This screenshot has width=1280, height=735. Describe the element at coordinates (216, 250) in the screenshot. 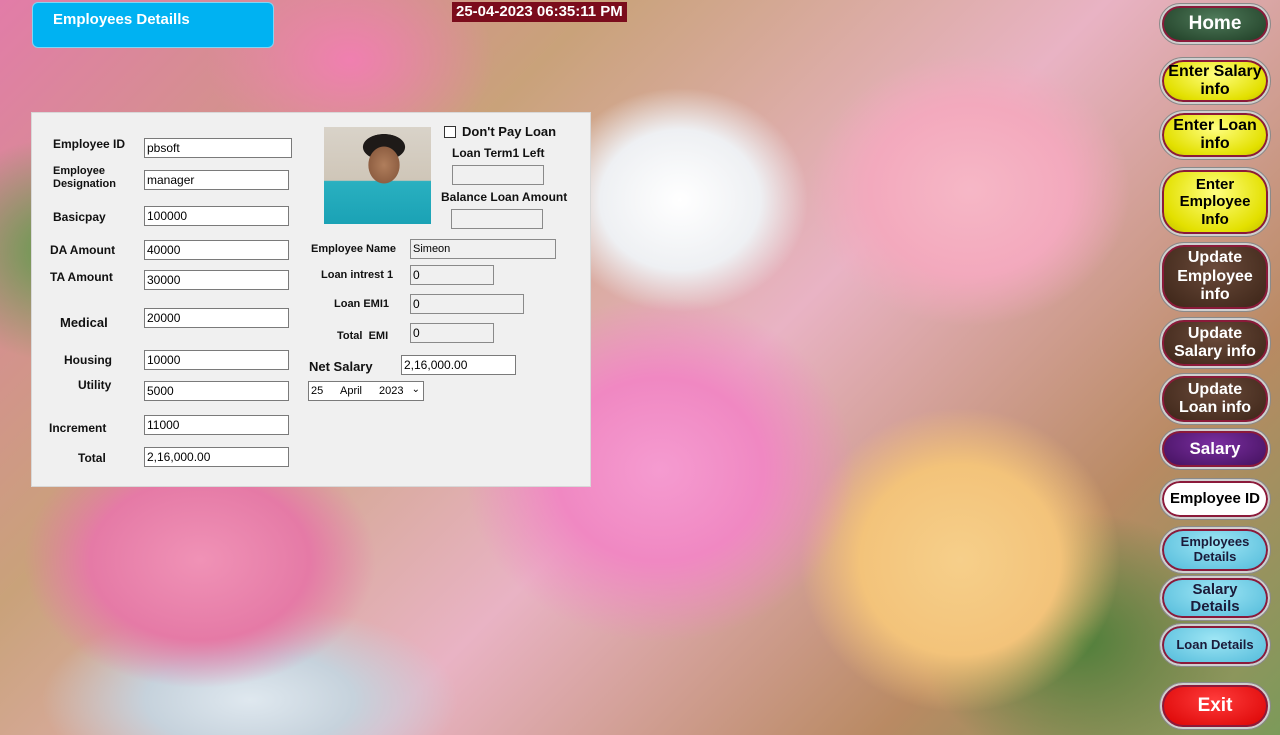

I see `da-amount-input` at that location.